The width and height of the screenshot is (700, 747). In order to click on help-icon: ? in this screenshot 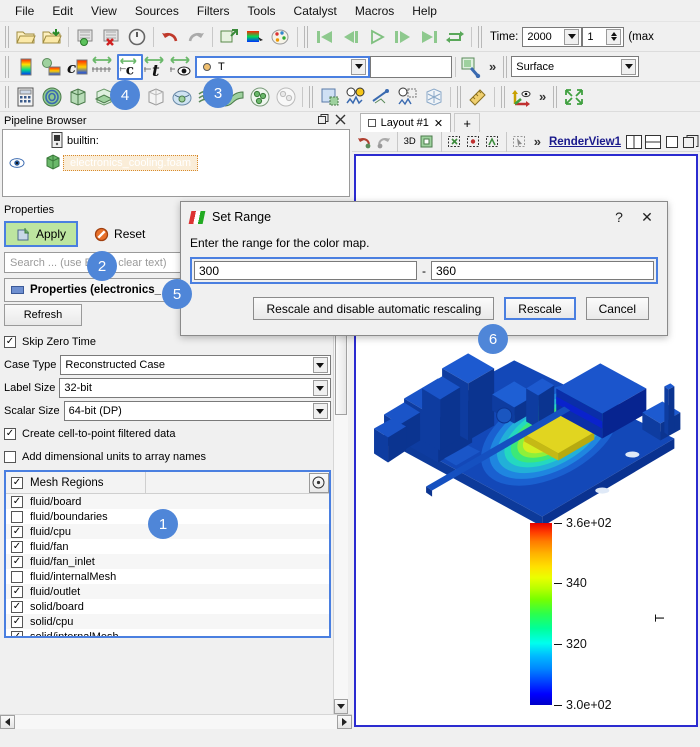, I will do `click(619, 217)`.